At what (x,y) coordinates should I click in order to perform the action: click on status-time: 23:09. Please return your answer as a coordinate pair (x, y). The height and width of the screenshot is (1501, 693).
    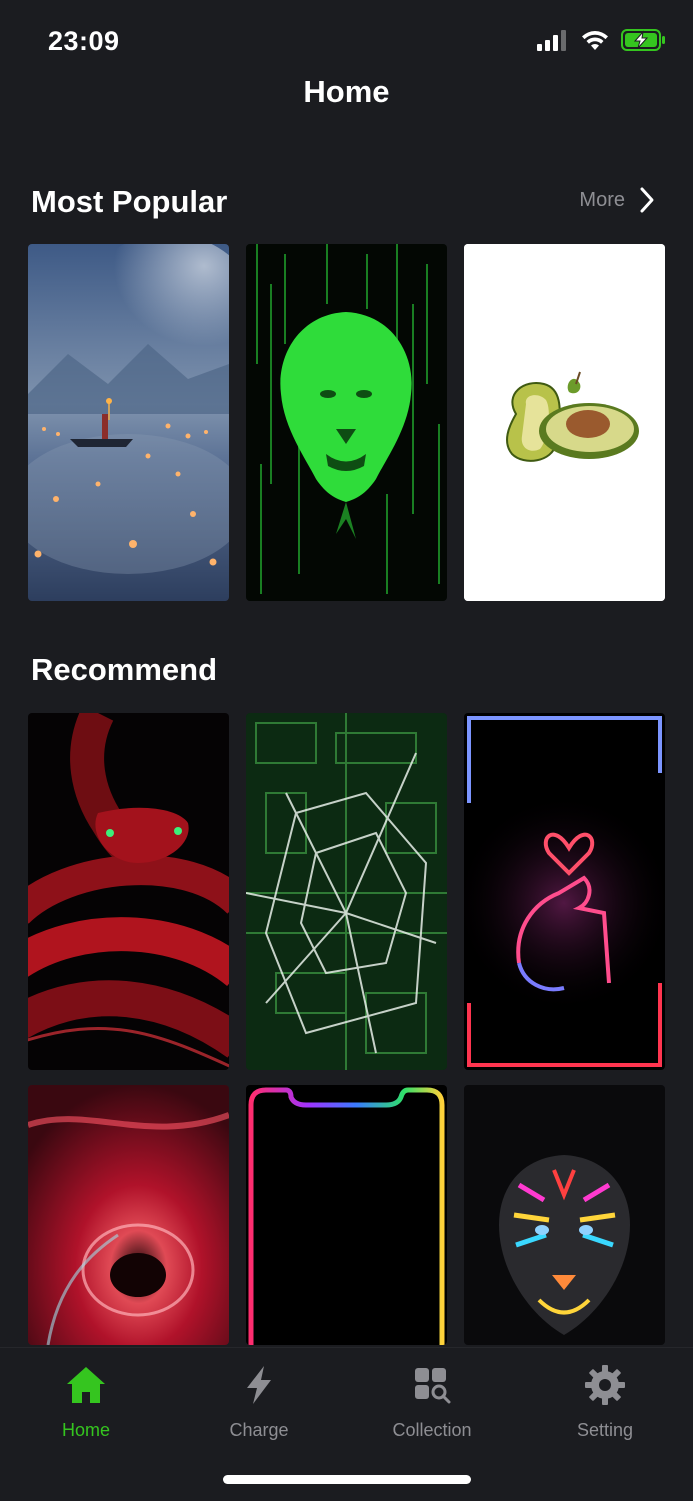
    Looking at the image, I should click on (84, 41).